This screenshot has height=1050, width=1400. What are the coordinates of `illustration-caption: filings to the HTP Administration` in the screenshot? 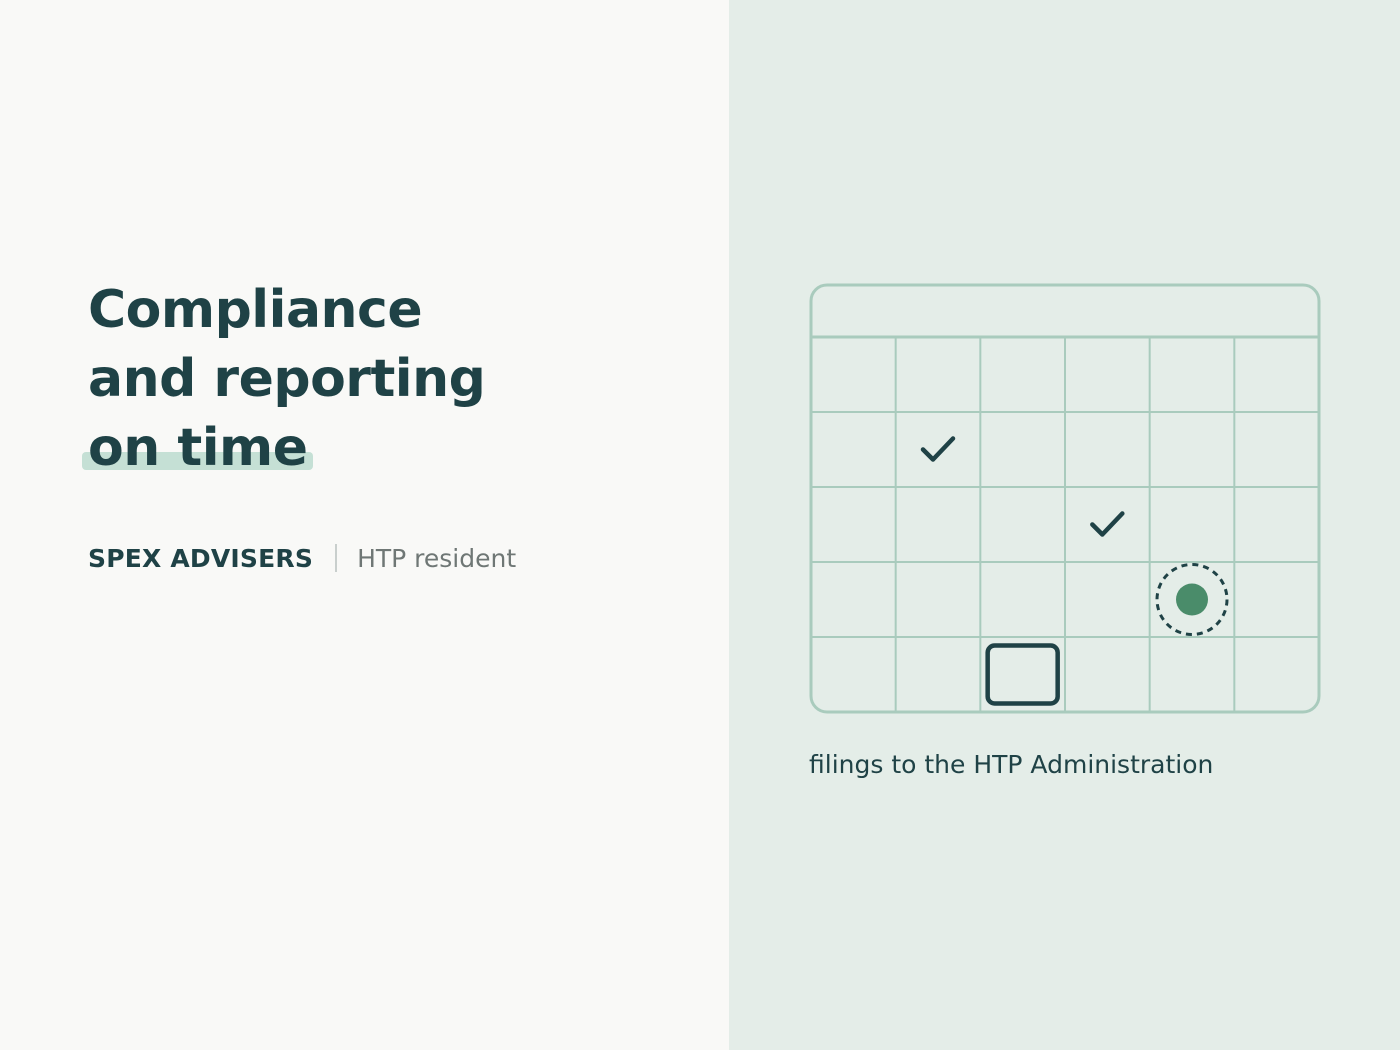 It's located at (1011, 764).